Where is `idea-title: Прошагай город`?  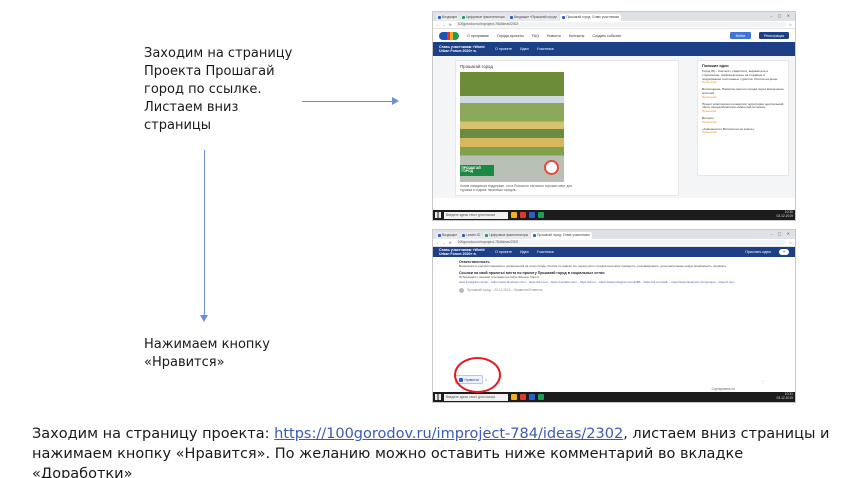
idea-title: Прошагай город is located at coordinates (476, 66).